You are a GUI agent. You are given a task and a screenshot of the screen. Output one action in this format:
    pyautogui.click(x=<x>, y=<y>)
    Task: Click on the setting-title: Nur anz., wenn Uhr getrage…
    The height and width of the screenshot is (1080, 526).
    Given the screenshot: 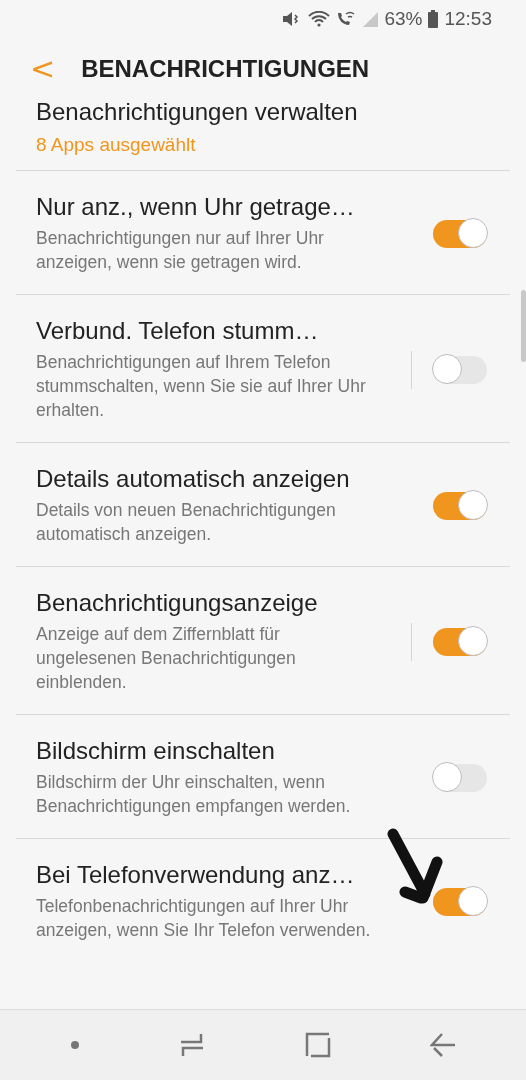 What is the action you would take?
    pyautogui.click(x=196, y=207)
    